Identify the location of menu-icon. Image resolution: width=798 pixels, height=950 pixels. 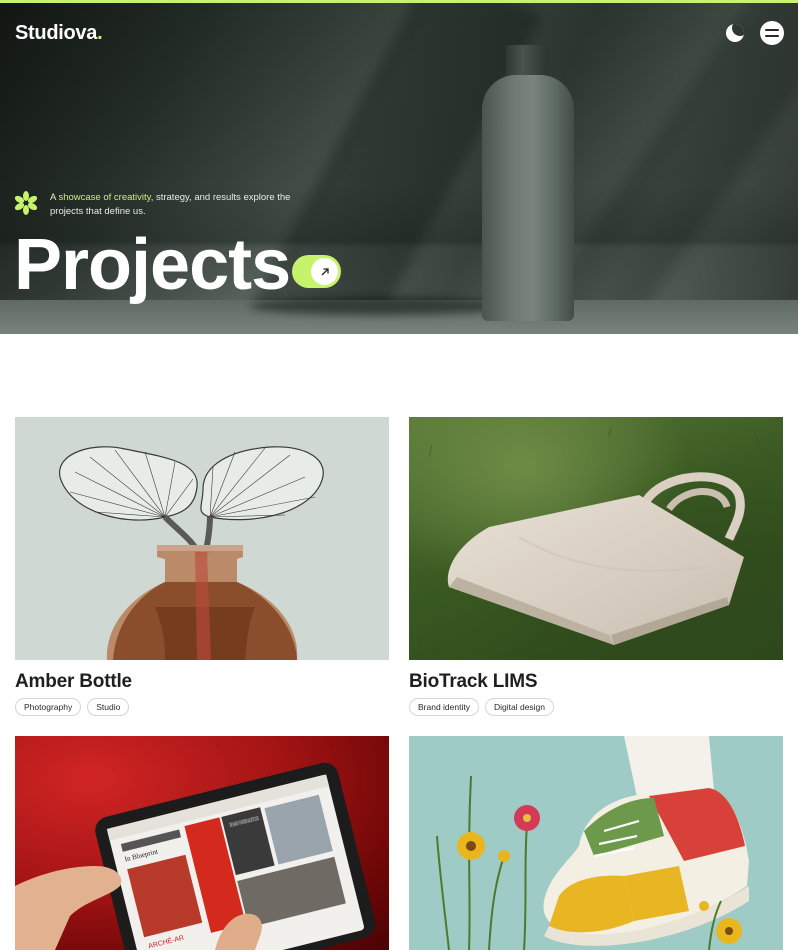
(772, 30).